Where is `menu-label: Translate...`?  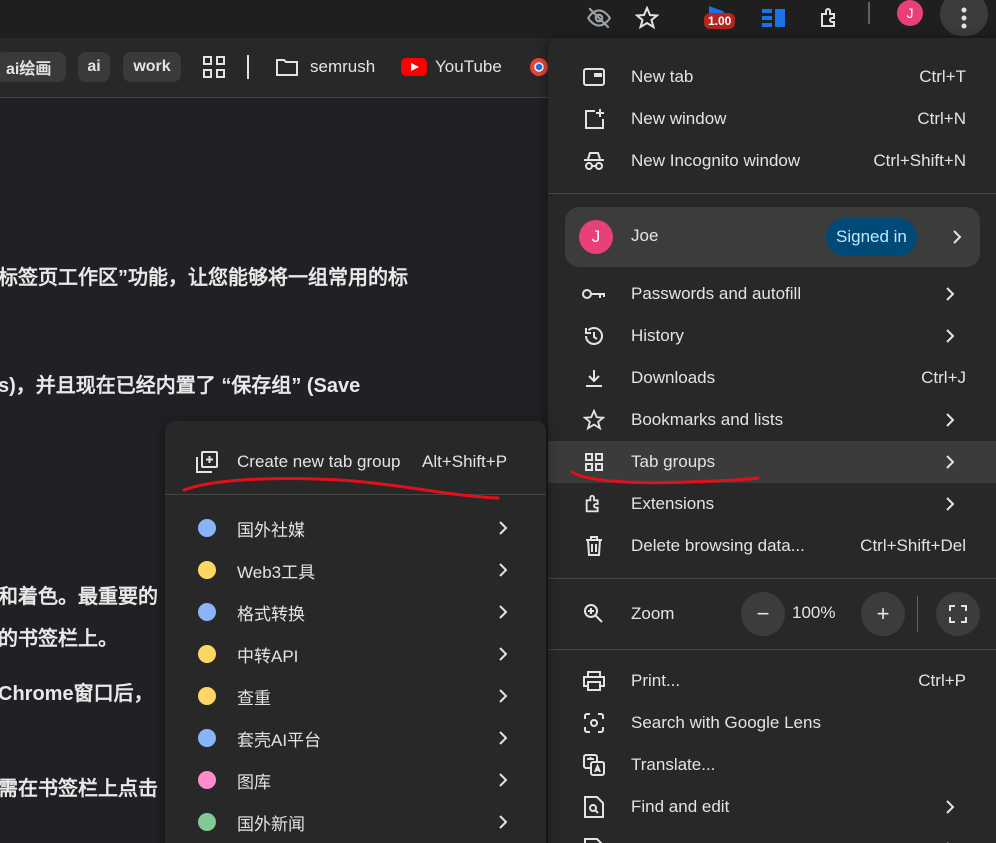 menu-label: Translate... is located at coordinates (673, 764).